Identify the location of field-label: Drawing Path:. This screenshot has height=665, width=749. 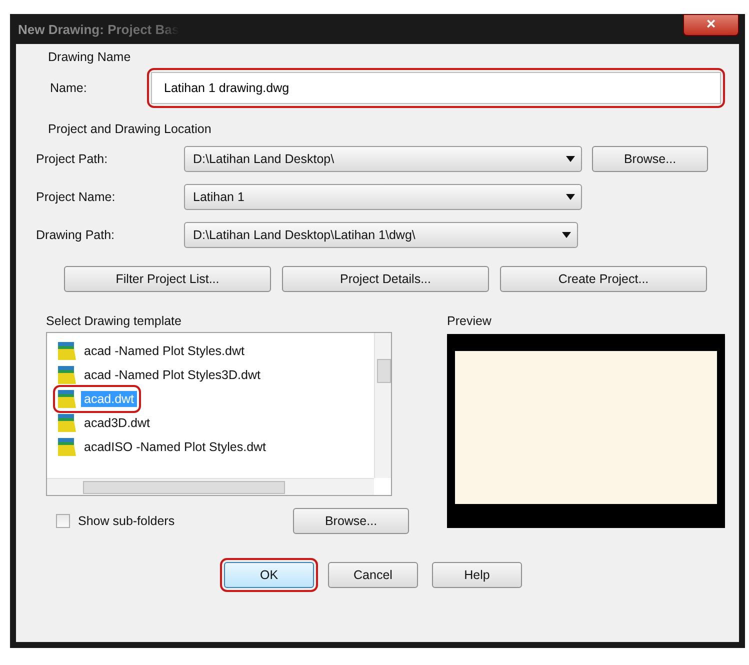
(76, 235).